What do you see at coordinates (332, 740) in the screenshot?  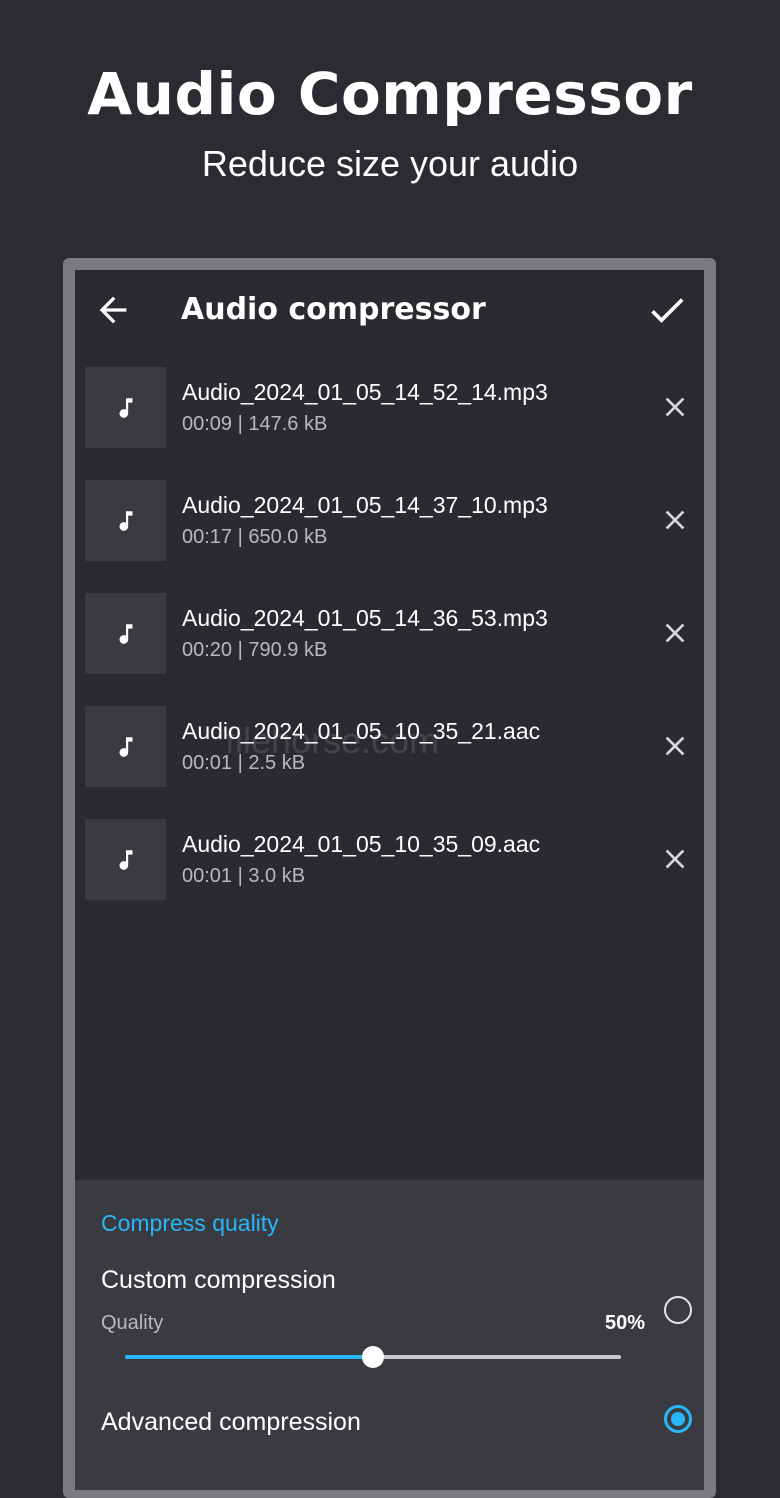 I see `watermark: filehorse.com` at bounding box center [332, 740].